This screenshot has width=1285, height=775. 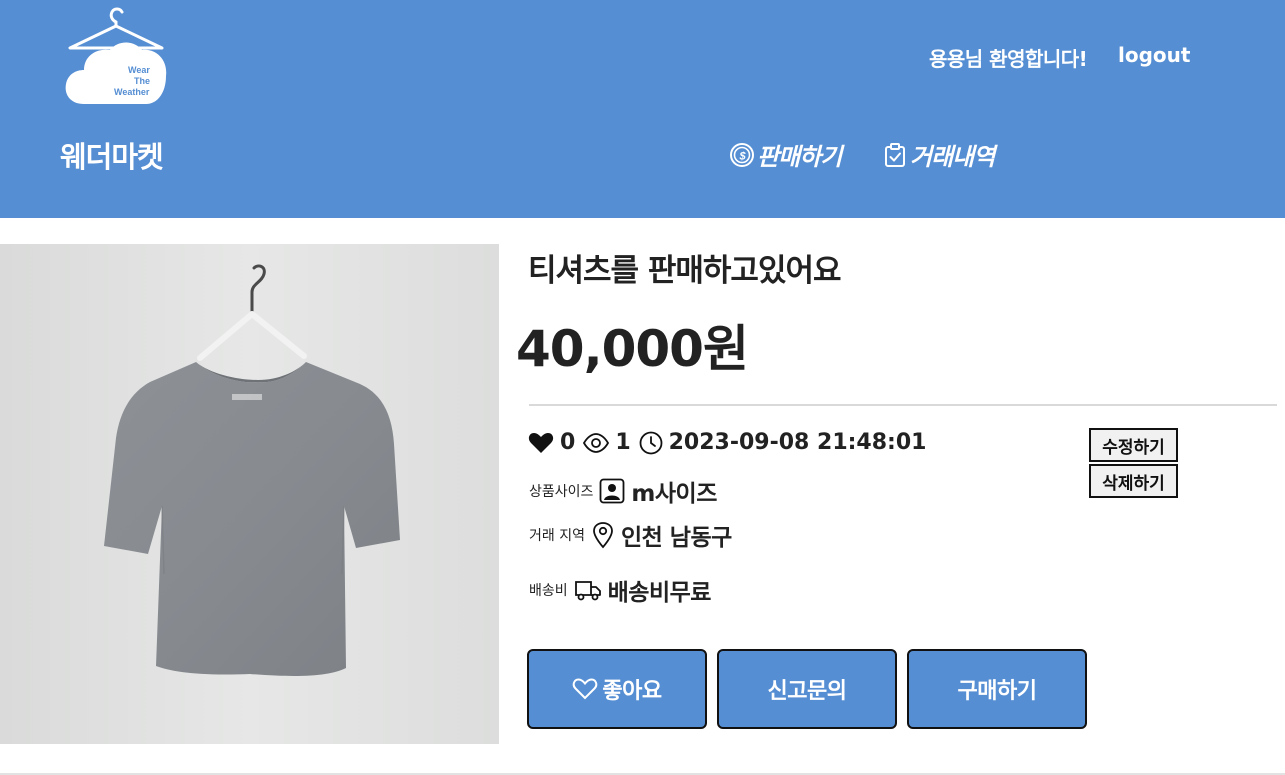 I want to click on delete-button: 삭제하기, so click(x=1133, y=481).